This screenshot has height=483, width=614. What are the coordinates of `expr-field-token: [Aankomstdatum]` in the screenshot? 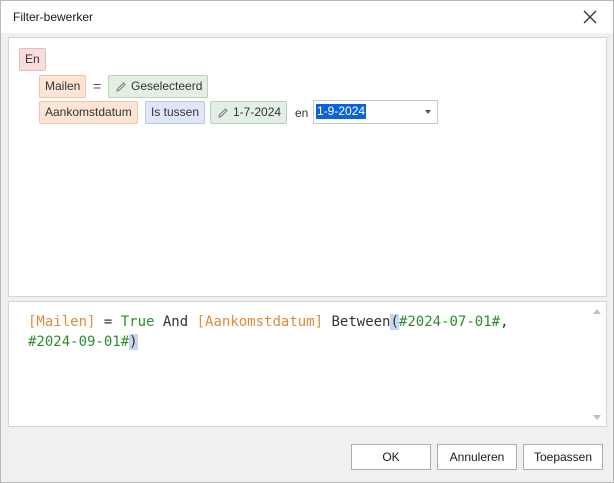 It's located at (260, 322).